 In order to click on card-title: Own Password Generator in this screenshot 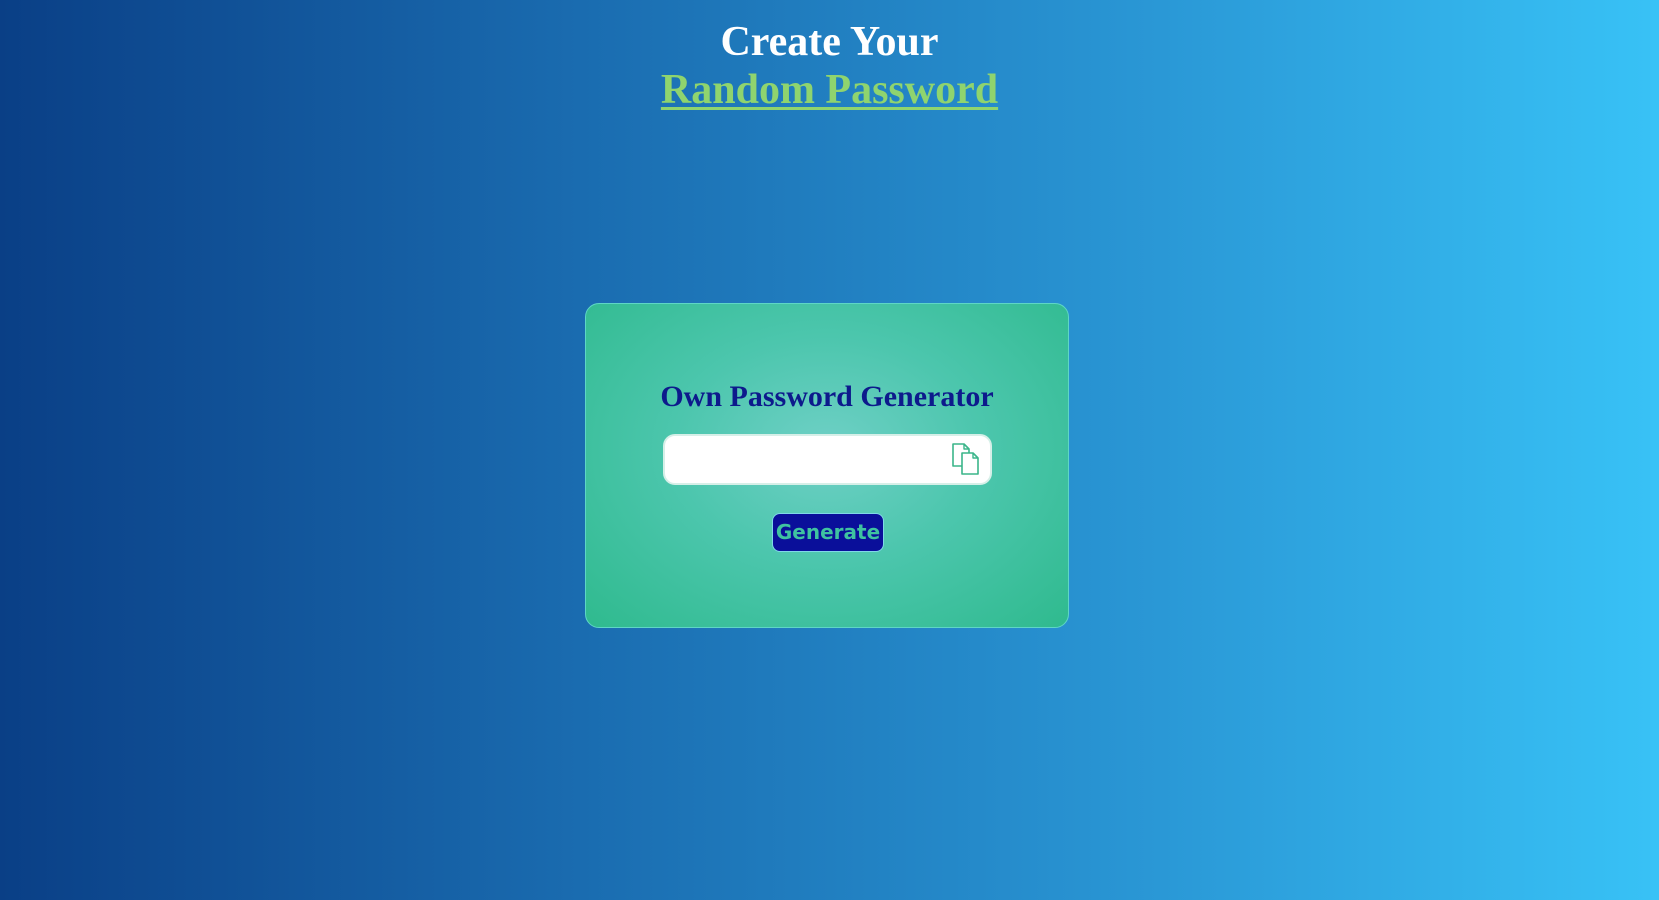, I will do `click(827, 396)`.